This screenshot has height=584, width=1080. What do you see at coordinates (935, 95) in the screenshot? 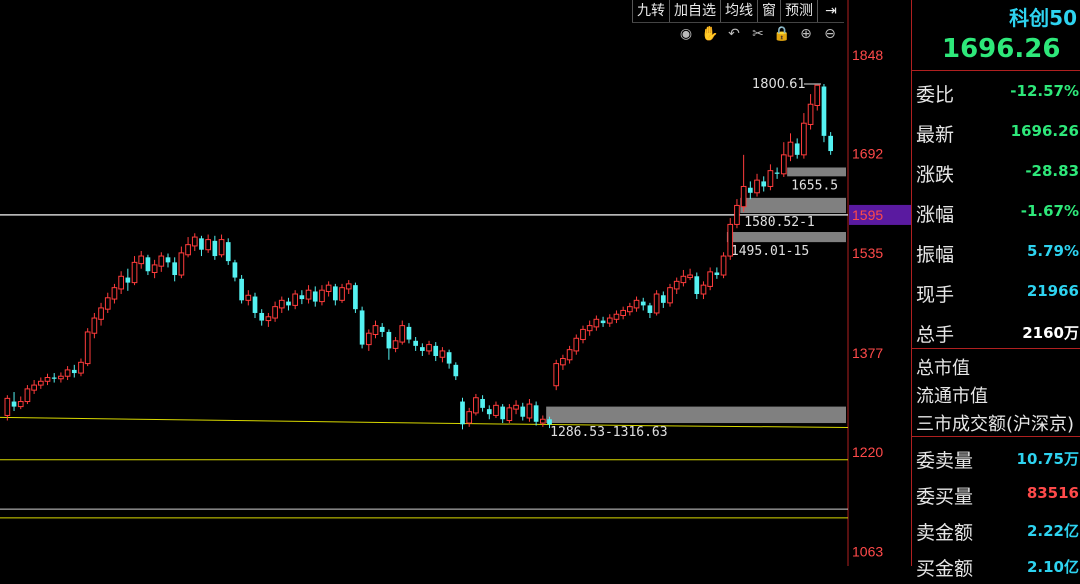
I see `quote-row-label: 委比` at bounding box center [935, 95].